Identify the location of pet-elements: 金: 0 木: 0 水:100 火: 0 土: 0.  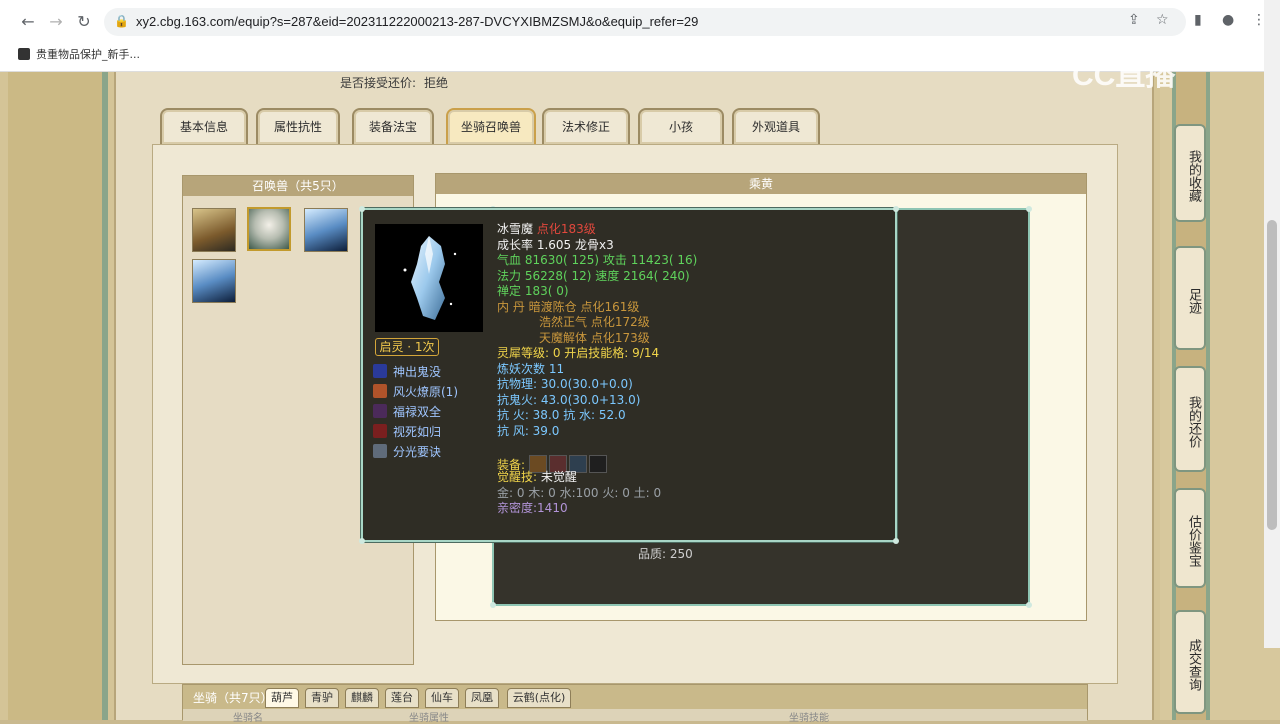
(579, 492).